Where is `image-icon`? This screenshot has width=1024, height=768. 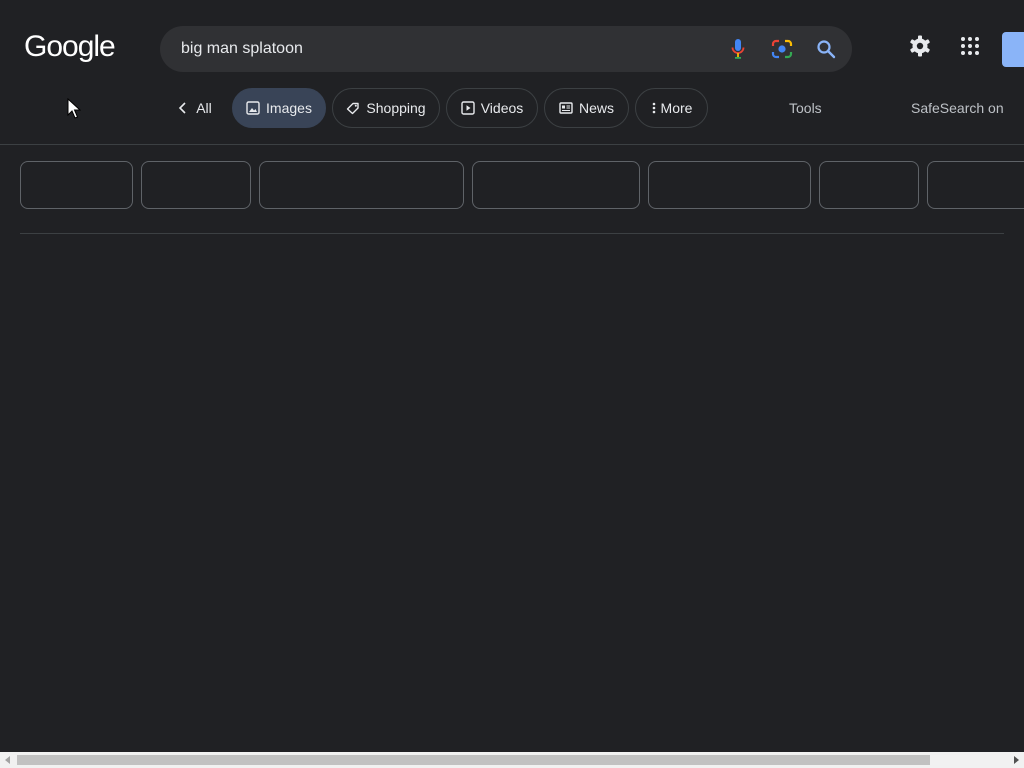
image-icon is located at coordinates (253, 108).